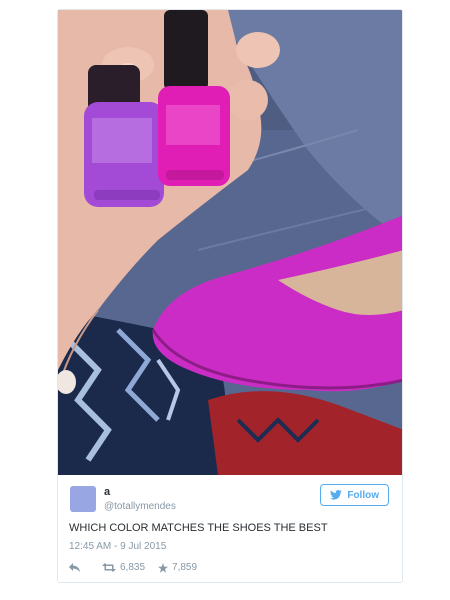  What do you see at coordinates (107, 492) in the screenshot?
I see `author-name: a` at bounding box center [107, 492].